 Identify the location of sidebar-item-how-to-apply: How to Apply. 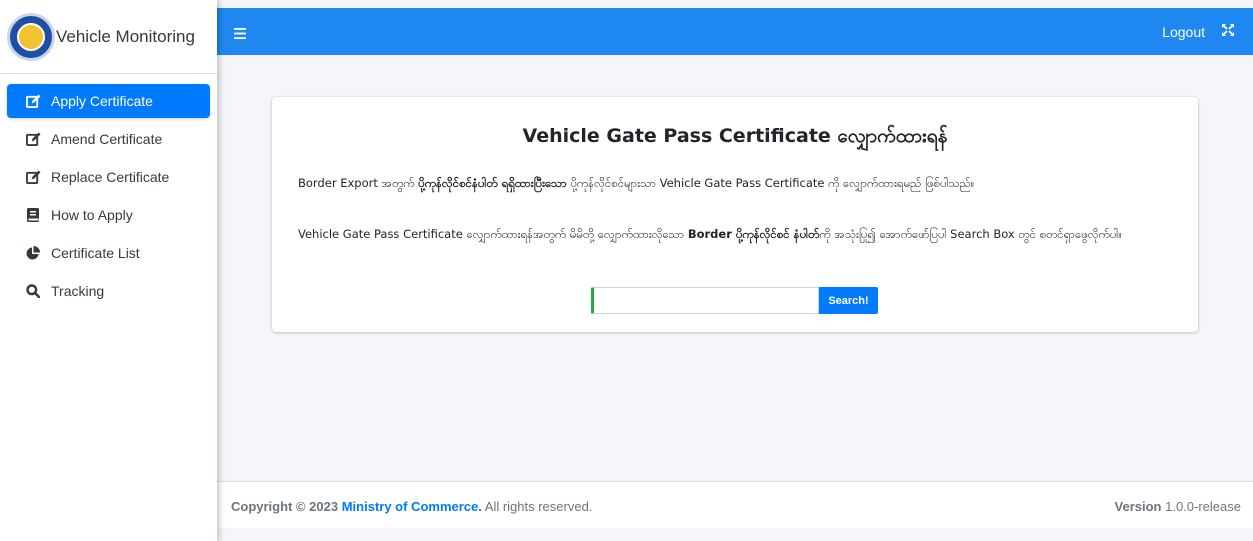
(108, 215).